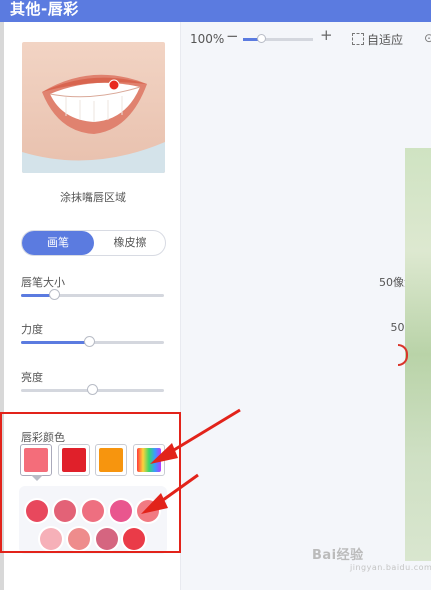 The image size is (431, 590). Describe the element at coordinates (371, 558) in the screenshot. I see `baidu-watermark: Bai经验 jingyan.baidu.com` at that location.